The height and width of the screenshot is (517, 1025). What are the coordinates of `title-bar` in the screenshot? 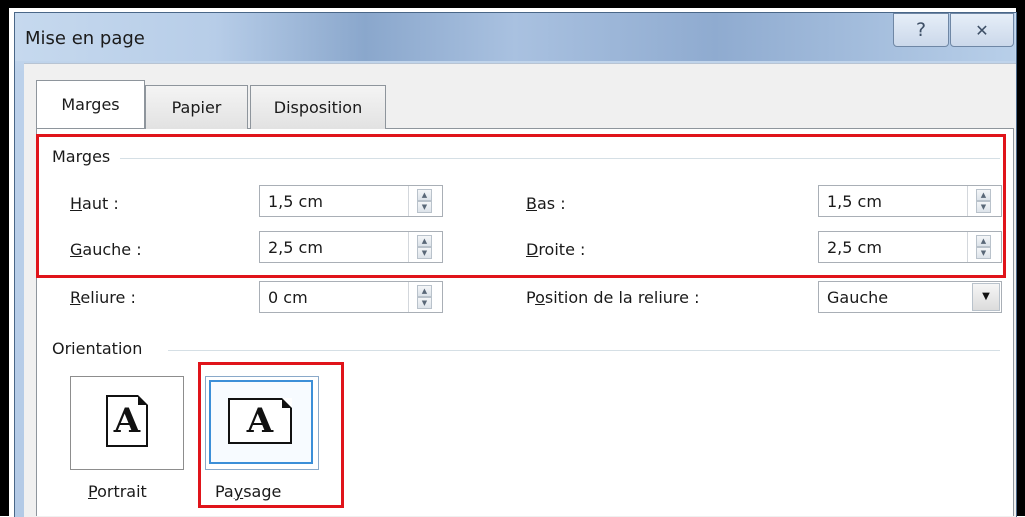 It's located at (515, 37).